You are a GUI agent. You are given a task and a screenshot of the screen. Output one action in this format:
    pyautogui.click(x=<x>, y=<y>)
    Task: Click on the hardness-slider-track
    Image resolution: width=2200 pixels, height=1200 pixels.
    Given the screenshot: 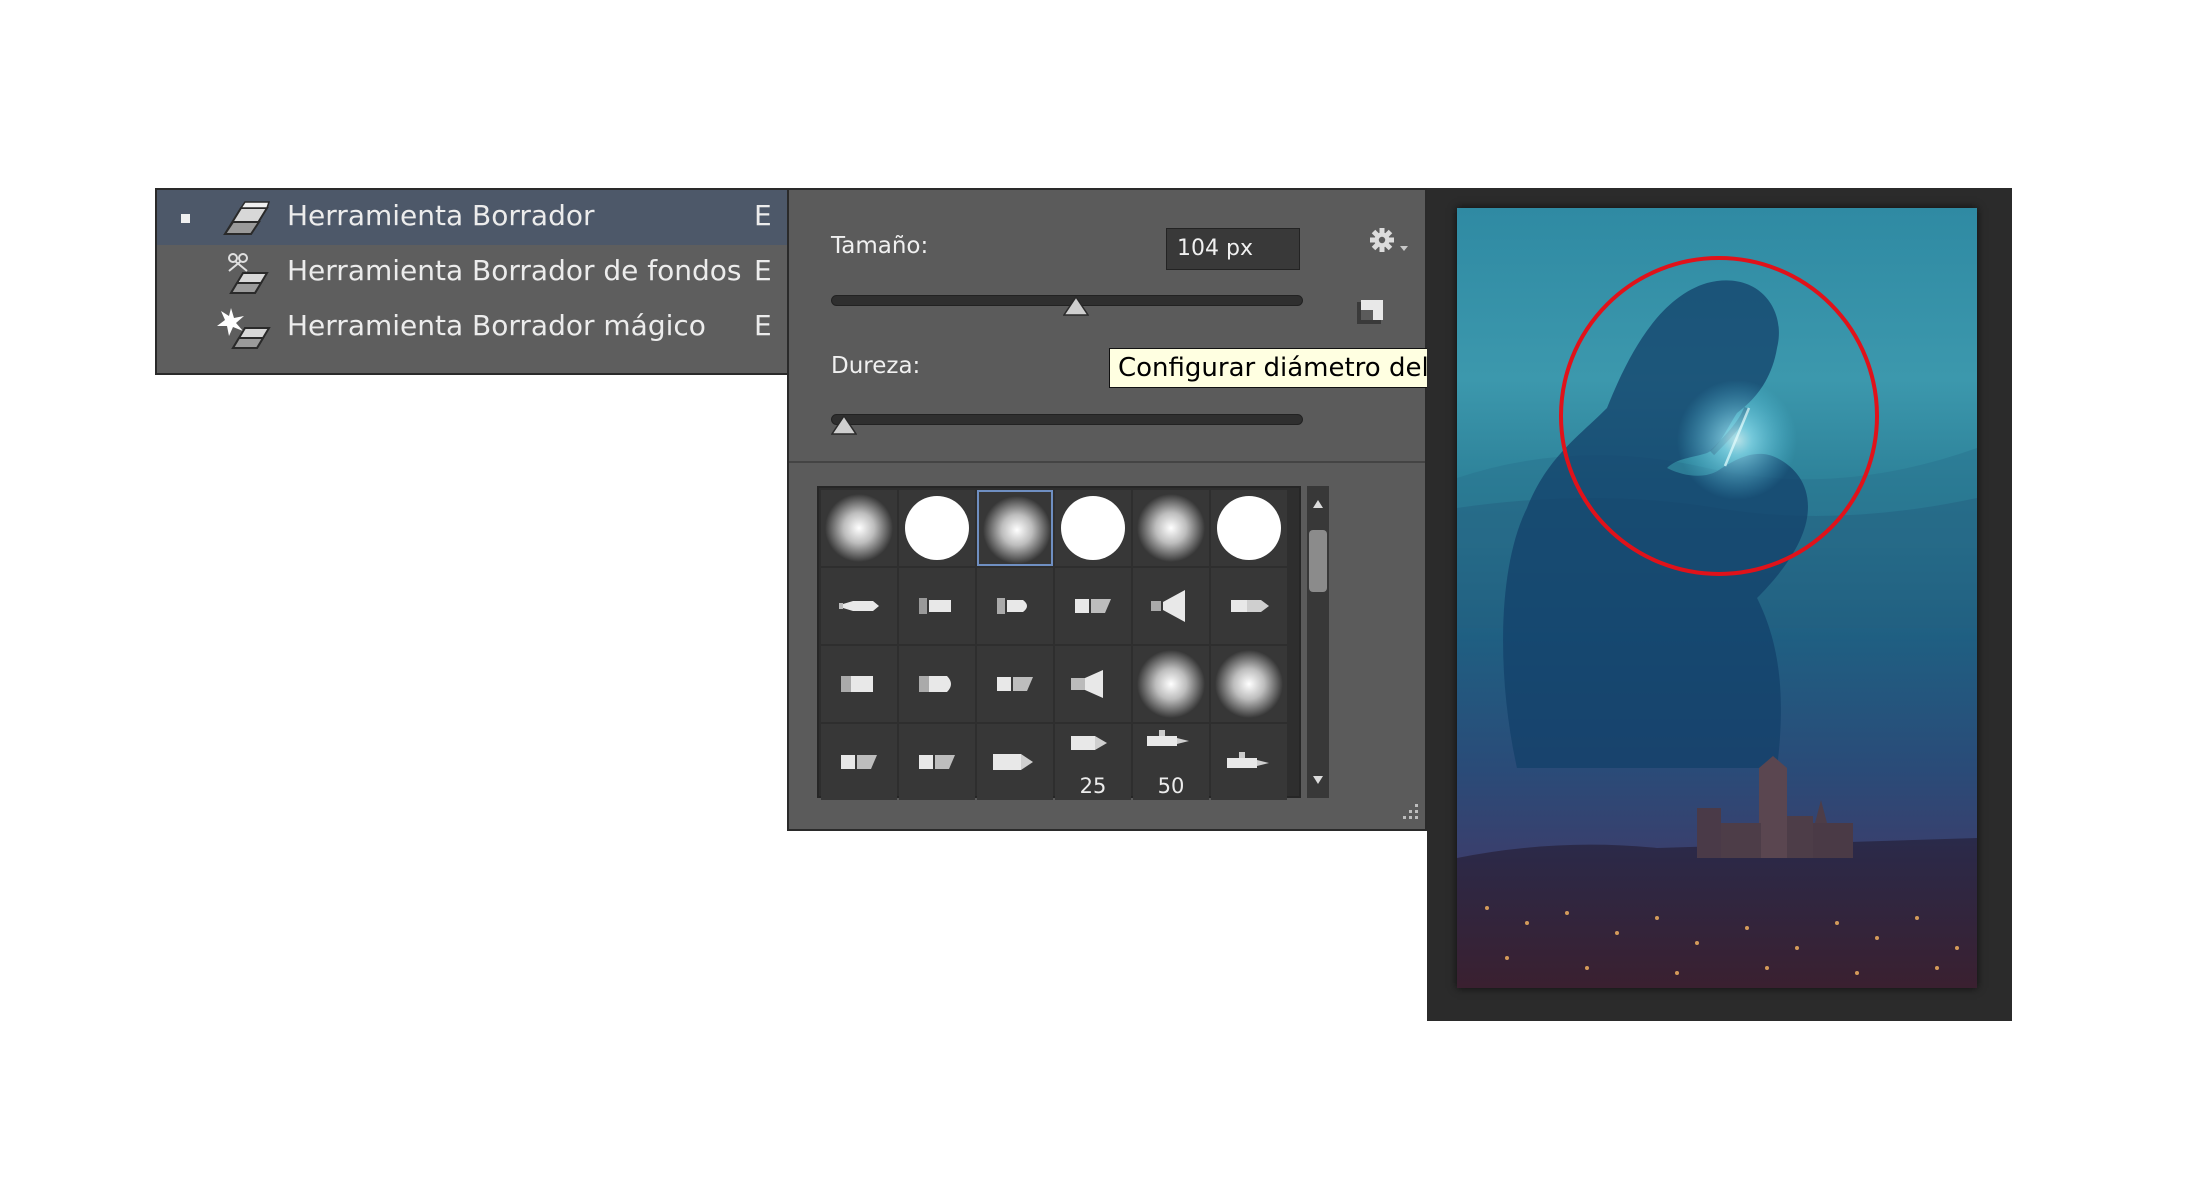 What is the action you would take?
    pyautogui.click(x=1067, y=419)
    